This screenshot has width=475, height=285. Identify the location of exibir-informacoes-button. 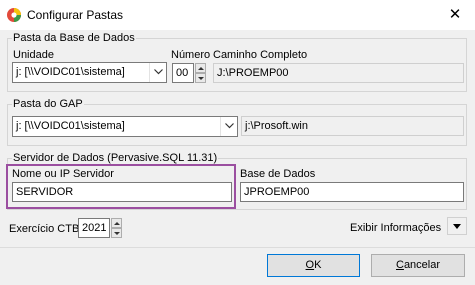
(457, 226).